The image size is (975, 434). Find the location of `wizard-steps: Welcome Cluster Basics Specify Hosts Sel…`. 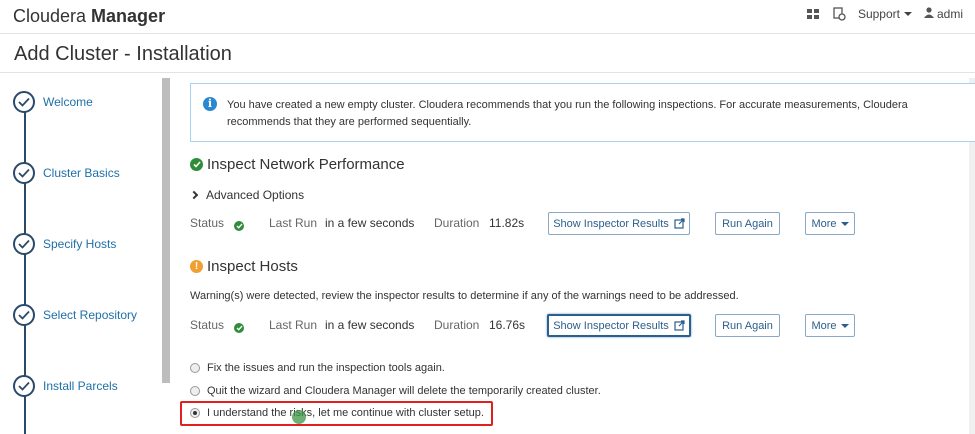

wizard-steps: Welcome Cluster Basics Specify Hosts Sel… is located at coordinates (80, 253).